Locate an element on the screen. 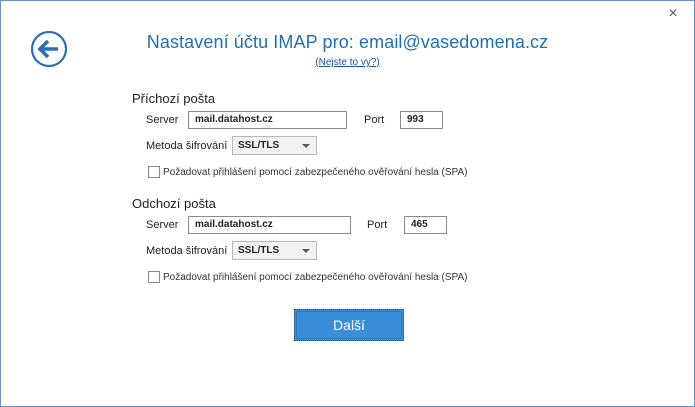  incoming-server-label: Server is located at coordinates (162, 120).